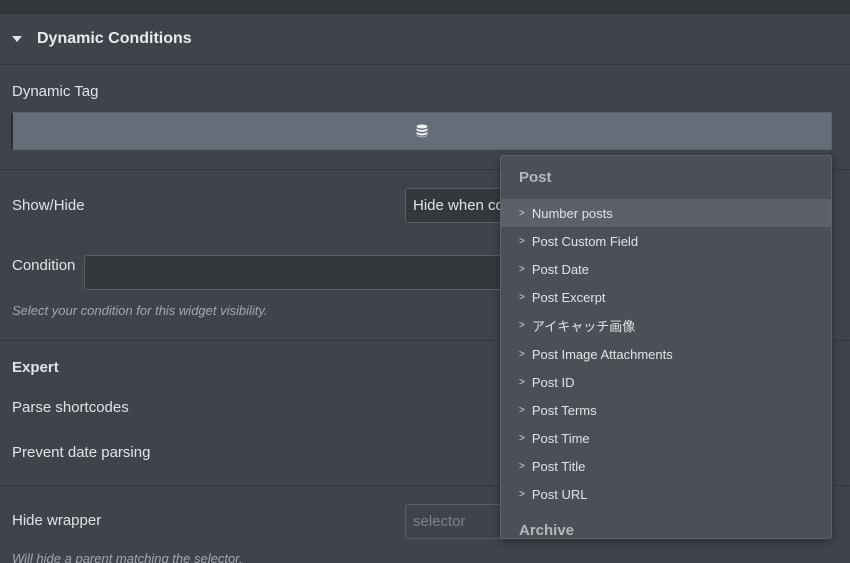 This screenshot has width=850, height=563. I want to click on dropdown-item-label: Post Date, so click(560, 269).